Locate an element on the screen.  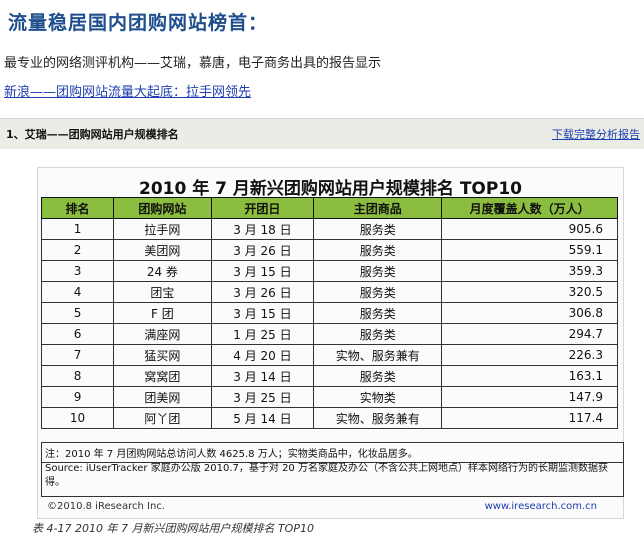
article-link: 新浪——团购网站流量大起底：拉手网领先 is located at coordinates (127, 90).